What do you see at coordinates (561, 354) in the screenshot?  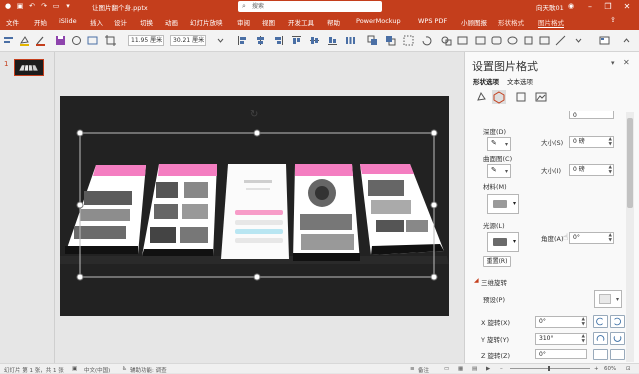 I see `z-rotation-field: 0°` at bounding box center [561, 354].